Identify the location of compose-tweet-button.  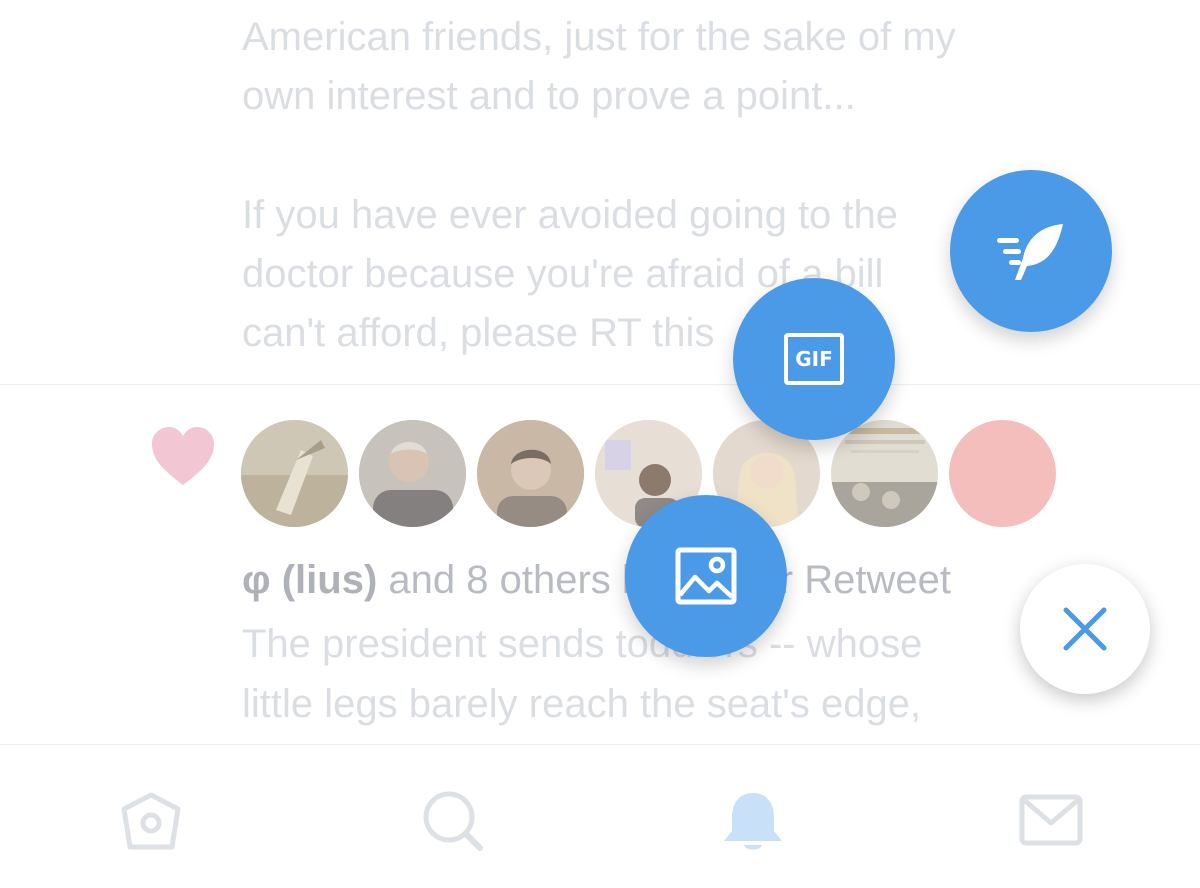
(1031, 251).